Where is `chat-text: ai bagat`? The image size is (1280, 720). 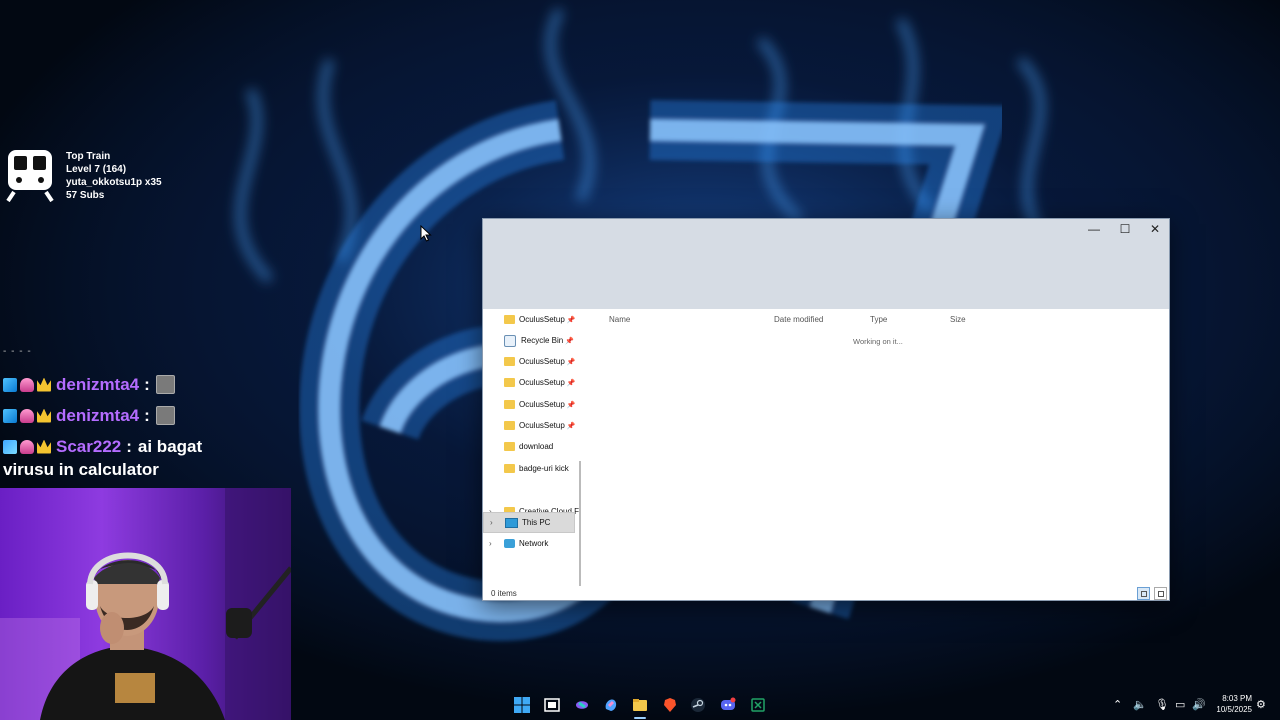
chat-text: ai bagat is located at coordinates (170, 446).